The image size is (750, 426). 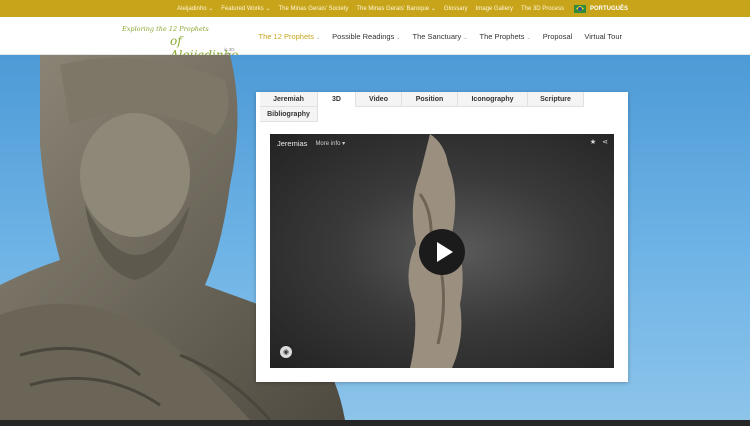 What do you see at coordinates (605, 142) in the screenshot?
I see `share-icon: ⋖` at bounding box center [605, 142].